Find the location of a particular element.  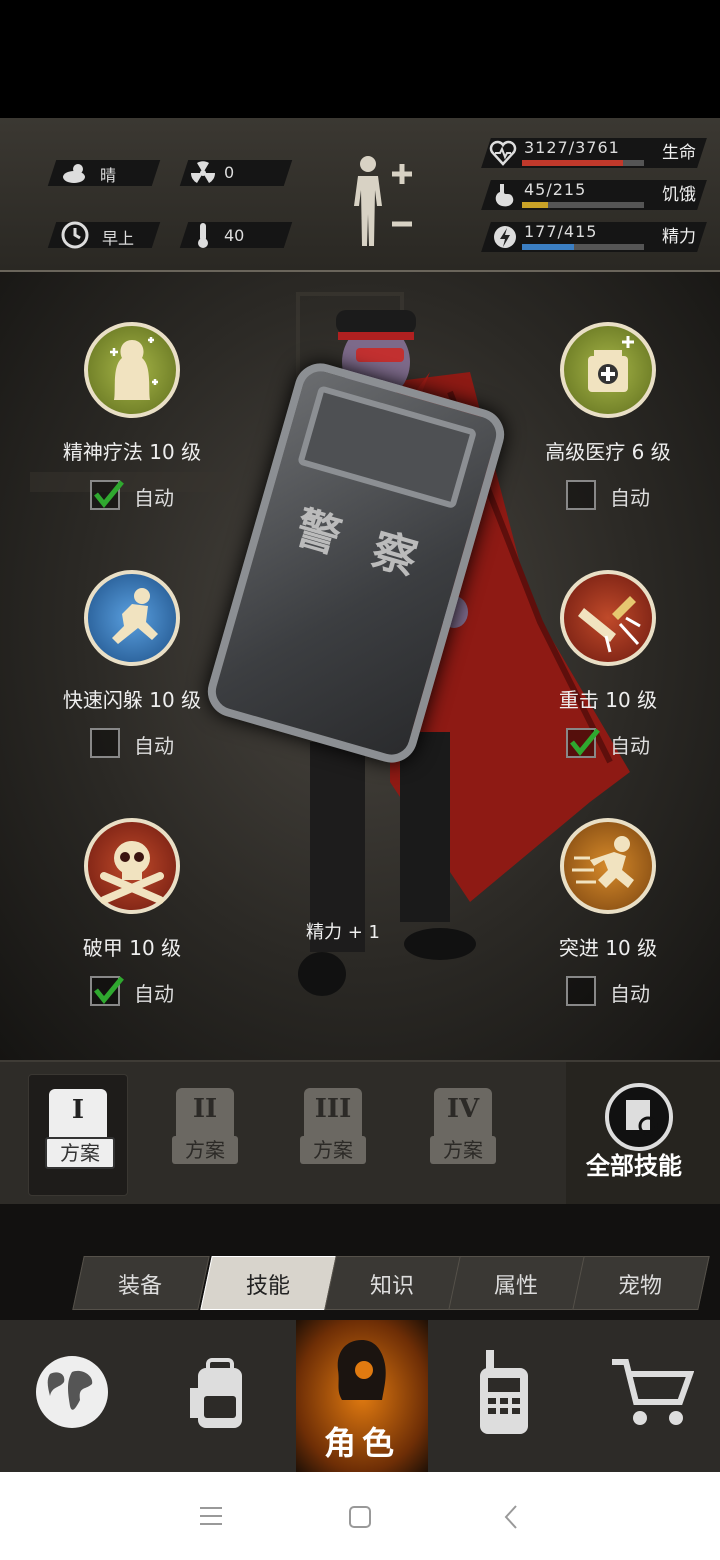

shield-police-text: 警 察 is located at coordinates (361, 545).